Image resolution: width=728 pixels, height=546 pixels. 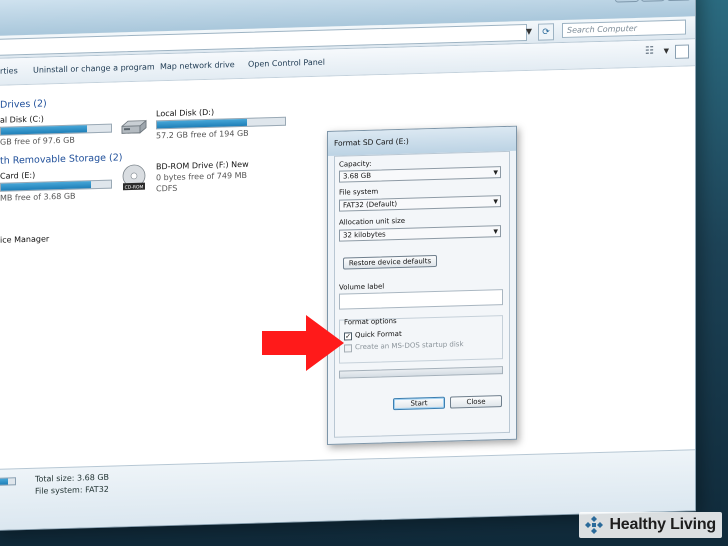 What do you see at coordinates (529, 31) in the screenshot?
I see `address-dropdown-icon: ▼` at bounding box center [529, 31].